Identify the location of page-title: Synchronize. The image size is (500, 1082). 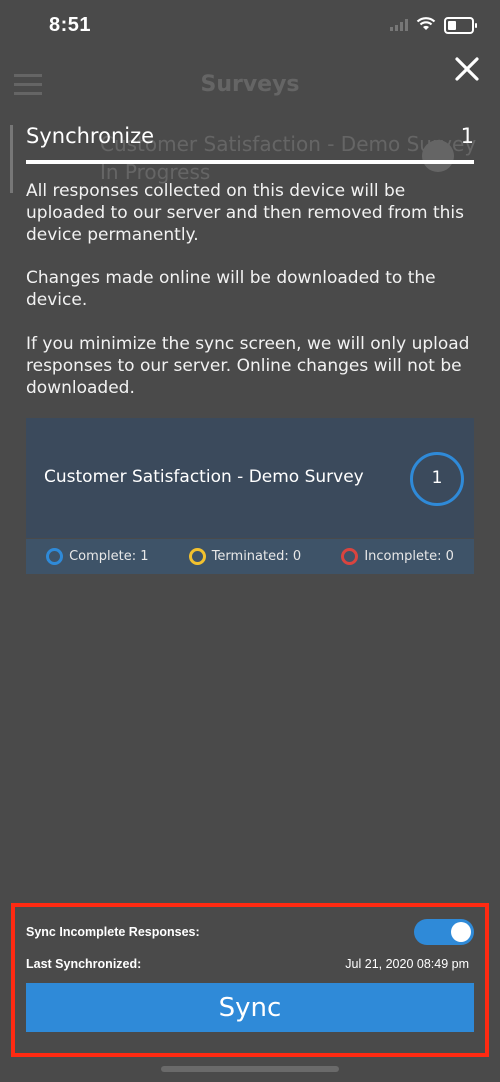
(90, 136).